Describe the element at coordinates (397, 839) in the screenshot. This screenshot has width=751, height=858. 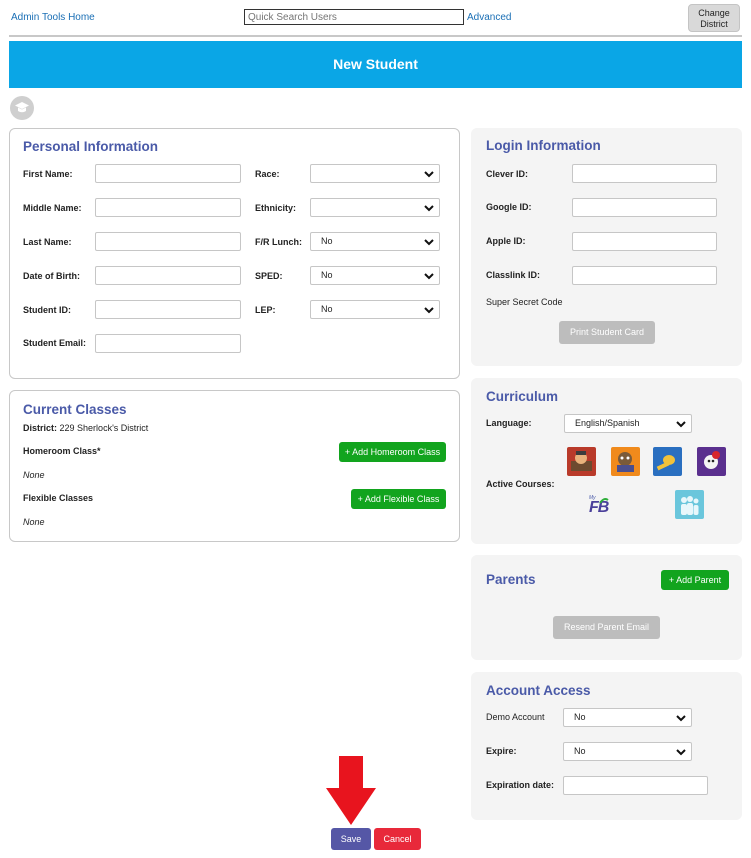
I see `cancel-button: Cancel` at that location.